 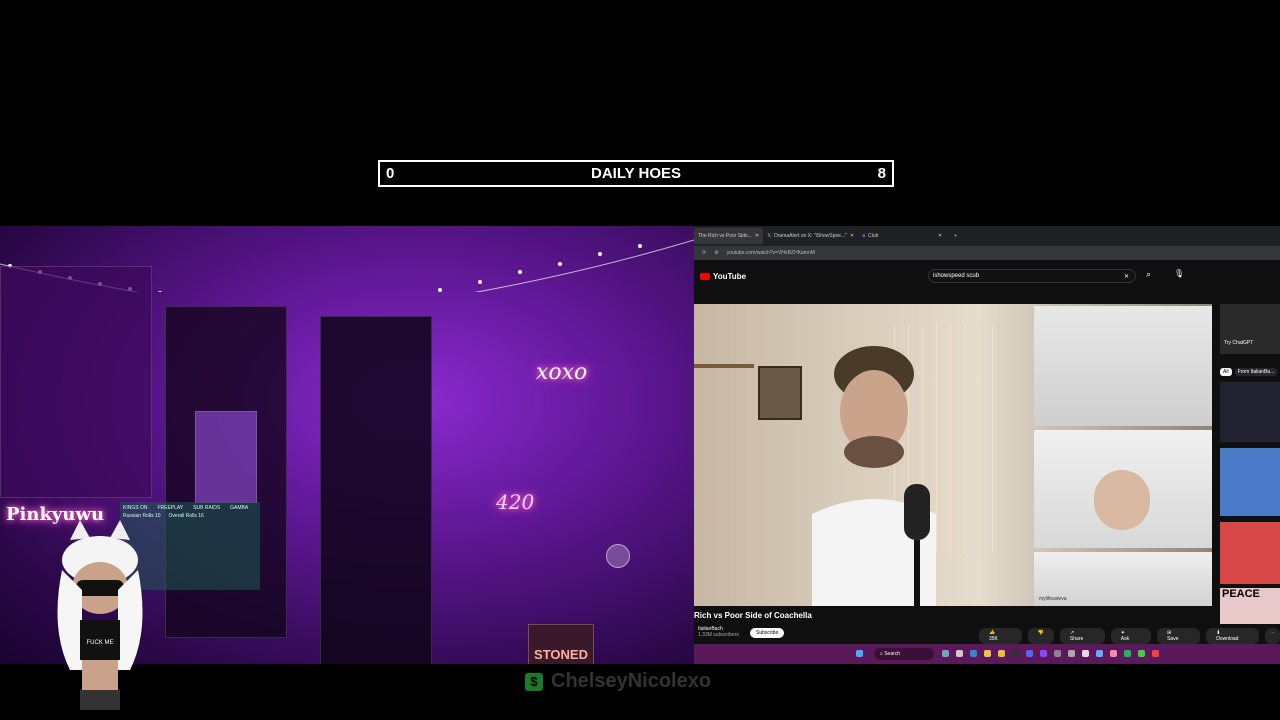 I want to click on channel-info: ItalianBach 1.33M subscribers, so click(x=718, y=632).